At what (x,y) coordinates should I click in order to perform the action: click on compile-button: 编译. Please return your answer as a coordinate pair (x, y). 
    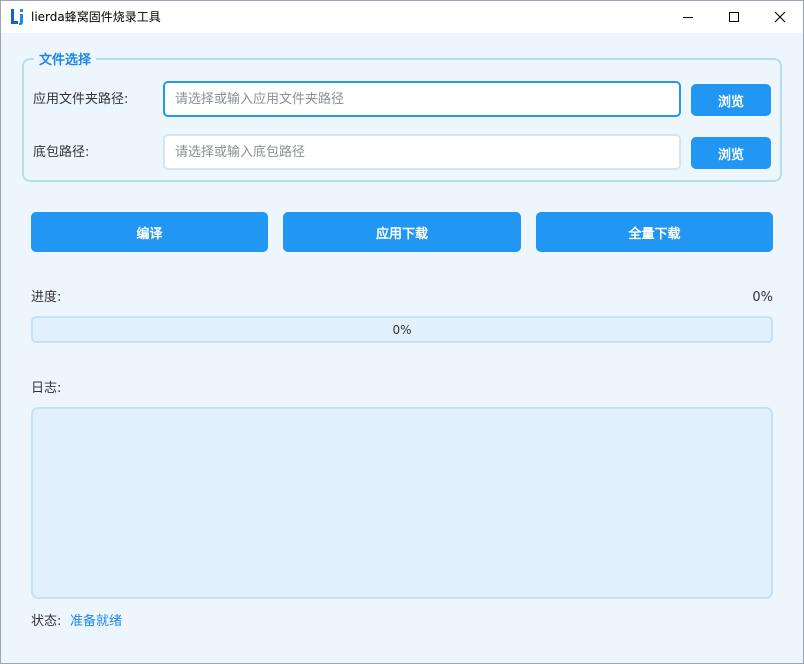
    Looking at the image, I should click on (149, 232).